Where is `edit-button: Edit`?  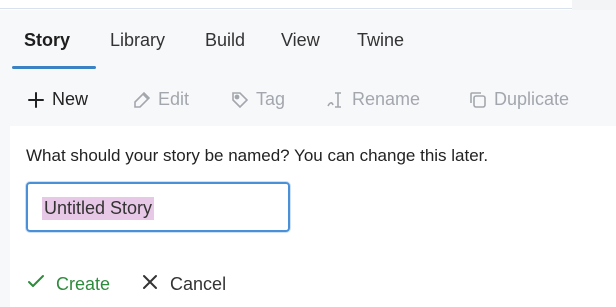
edit-button: Edit is located at coordinates (160, 99).